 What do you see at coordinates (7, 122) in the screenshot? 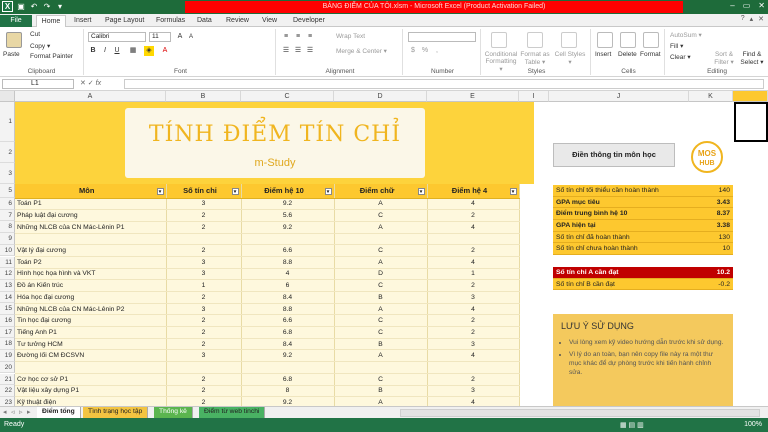
I see `row-header: 1` at bounding box center [7, 122].